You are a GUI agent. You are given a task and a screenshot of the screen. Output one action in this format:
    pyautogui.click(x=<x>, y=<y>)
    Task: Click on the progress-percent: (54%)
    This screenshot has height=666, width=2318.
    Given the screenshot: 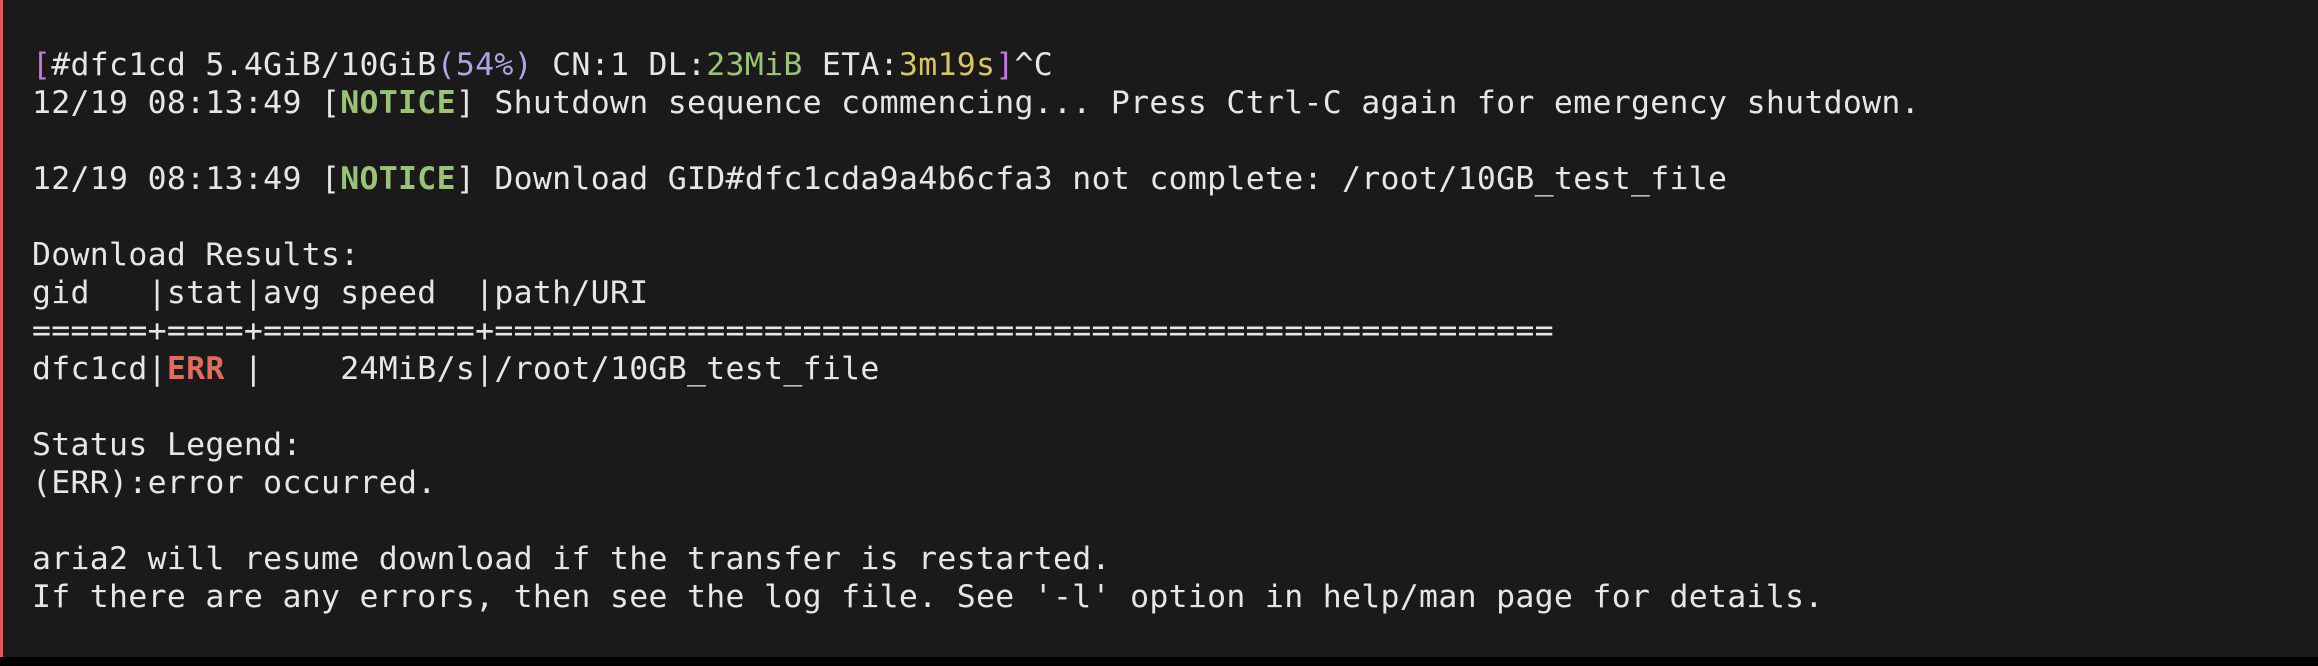 What is the action you would take?
    pyautogui.click(x=484, y=65)
    